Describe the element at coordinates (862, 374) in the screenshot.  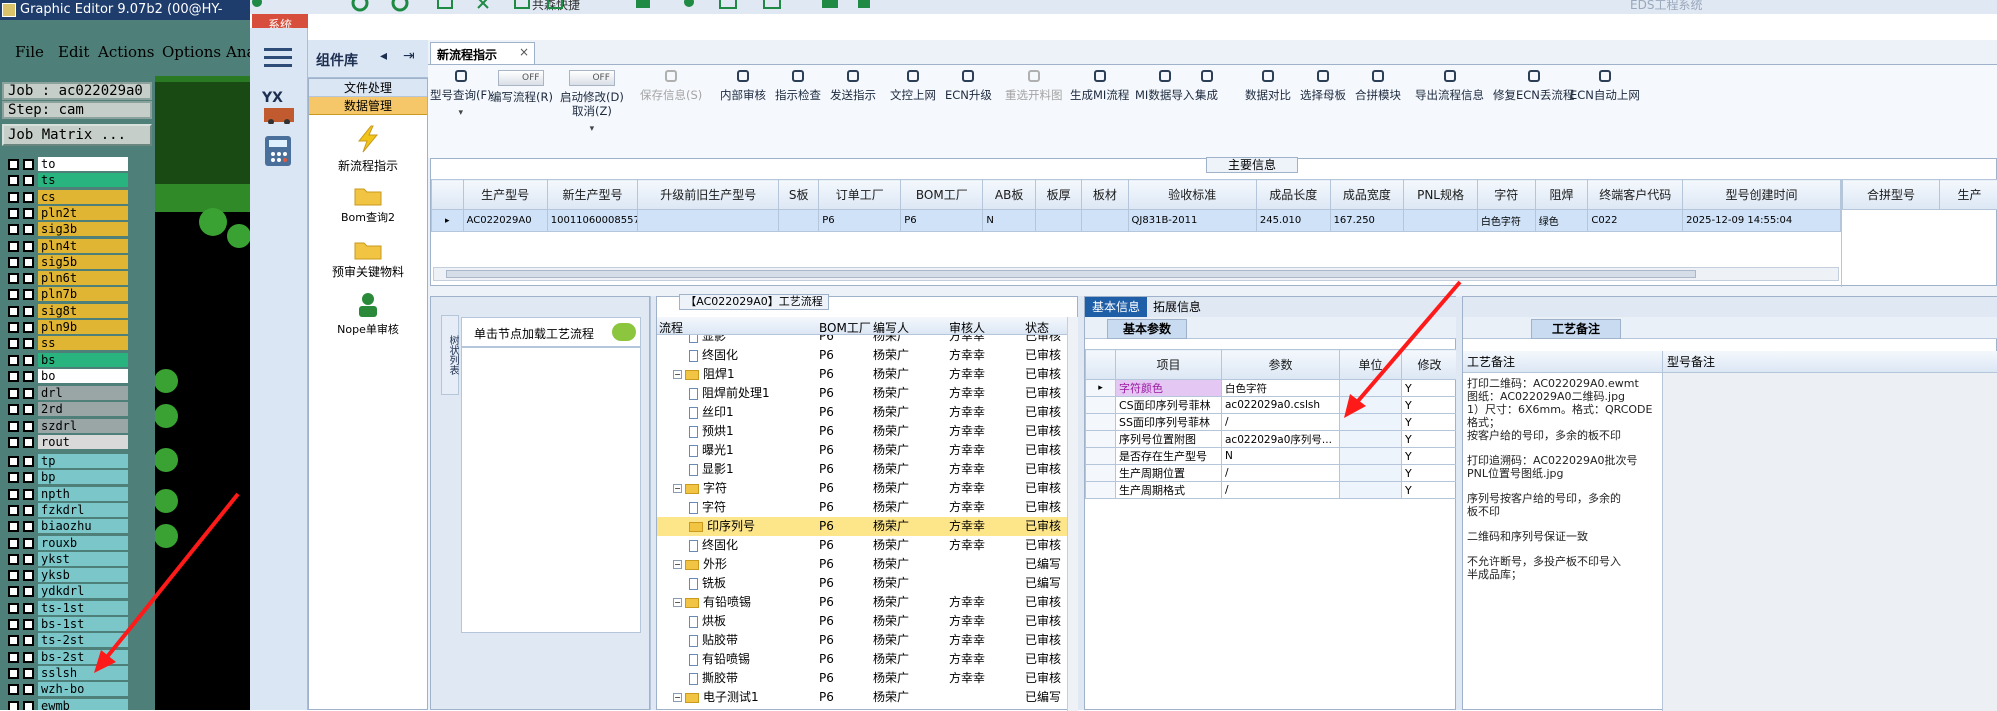
I see `process-row: −阻焊1P6杨荣广方幸幸已审核` at that location.